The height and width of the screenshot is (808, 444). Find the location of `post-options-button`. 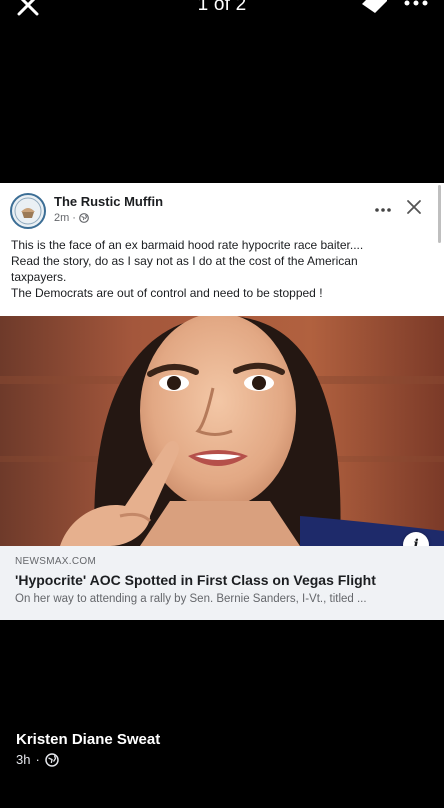

post-options-button is located at coordinates (383, 206).